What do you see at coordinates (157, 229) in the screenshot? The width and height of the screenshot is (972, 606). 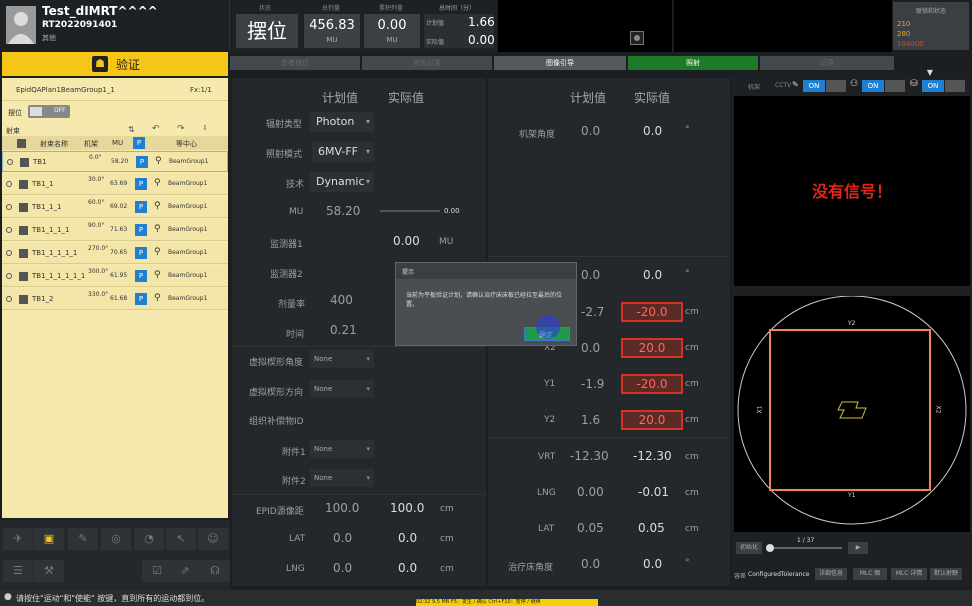 I see `iso-icon: ⚲` at bounding box center [157, 229].